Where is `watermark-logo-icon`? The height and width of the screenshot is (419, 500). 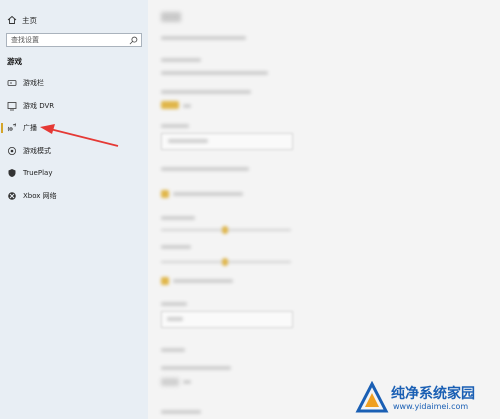
watermark-logo-icon is located at coordinates (372, 397).